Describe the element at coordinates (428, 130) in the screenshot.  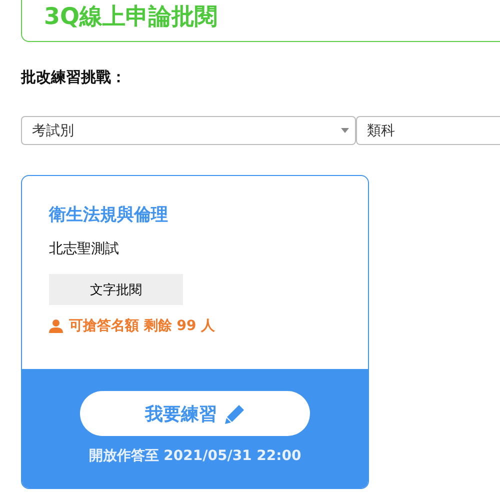
I see `dropdown-field: 類科` at that location.